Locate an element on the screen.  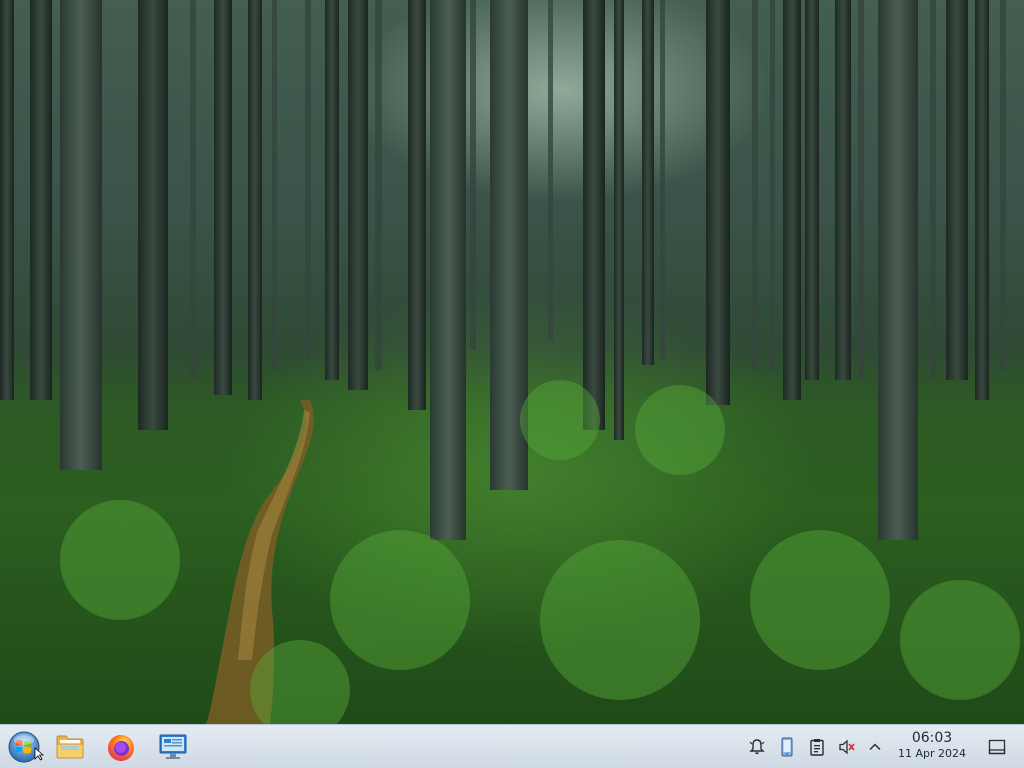
bell-icon is located at coordinates (757, 747).